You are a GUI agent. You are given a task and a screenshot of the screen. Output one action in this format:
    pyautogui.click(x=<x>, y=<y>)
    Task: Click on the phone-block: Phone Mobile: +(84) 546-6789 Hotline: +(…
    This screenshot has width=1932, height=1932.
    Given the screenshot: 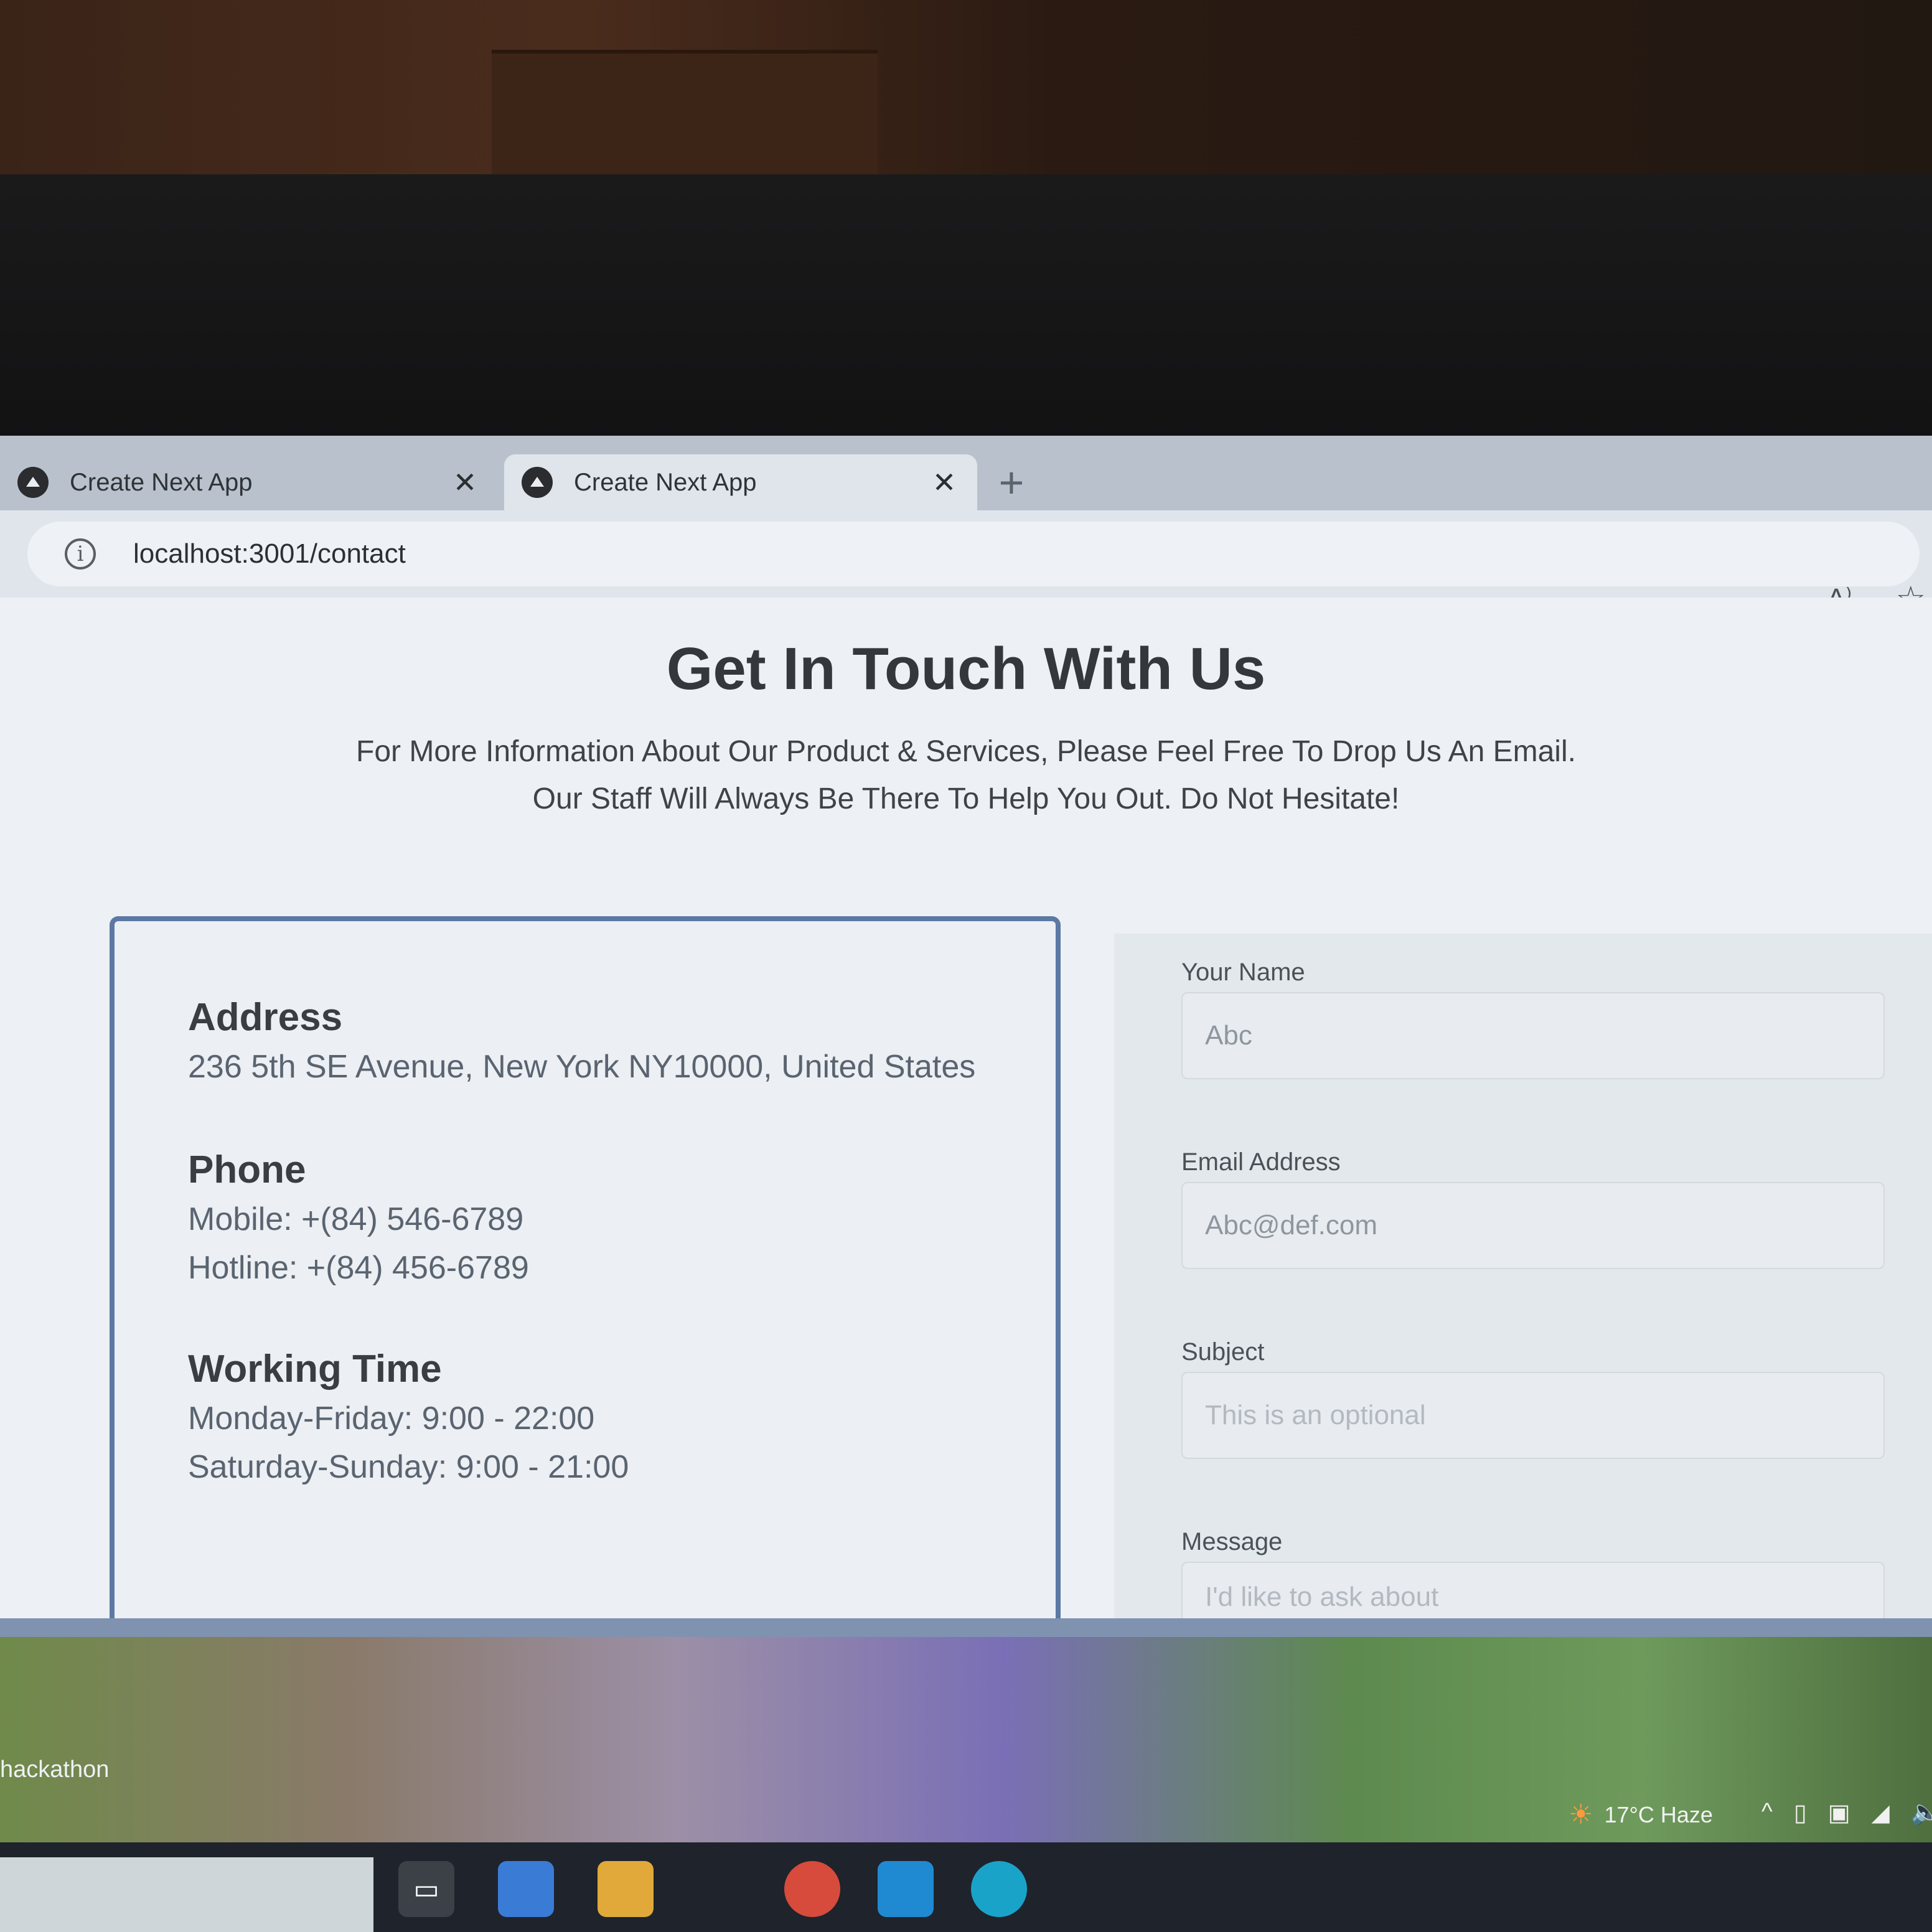 What is the action you would take?
    pyautogui.click(x=359, y=1218)
    